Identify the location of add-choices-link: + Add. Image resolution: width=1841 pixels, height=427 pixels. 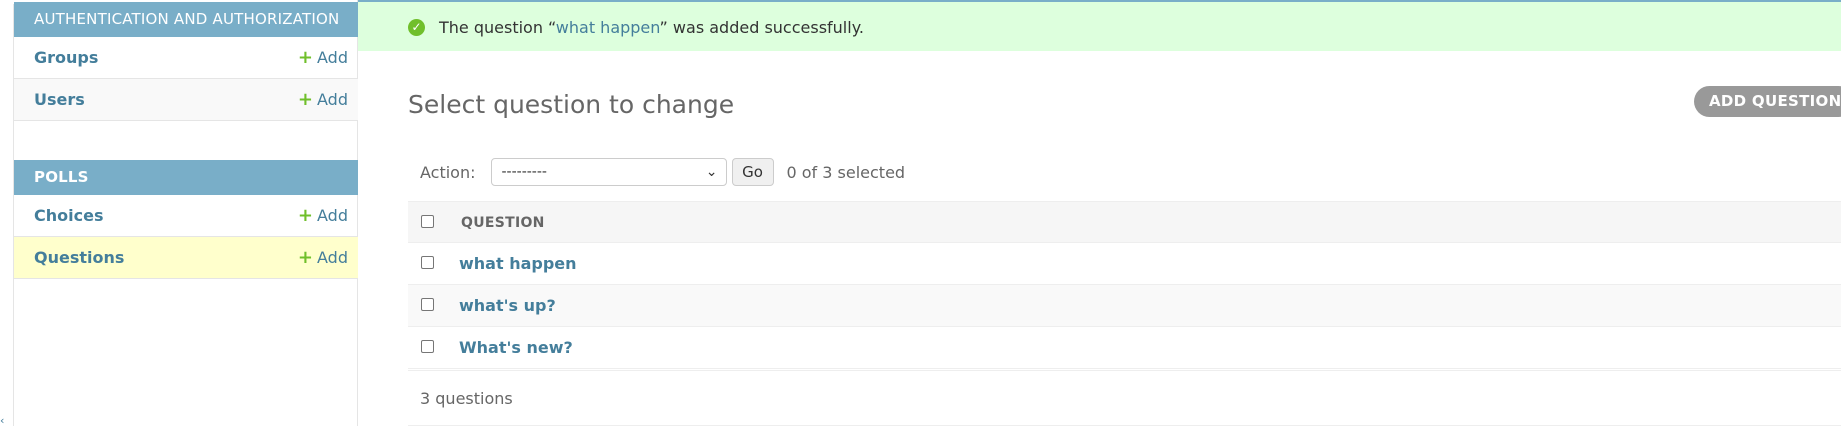
(323, 215).